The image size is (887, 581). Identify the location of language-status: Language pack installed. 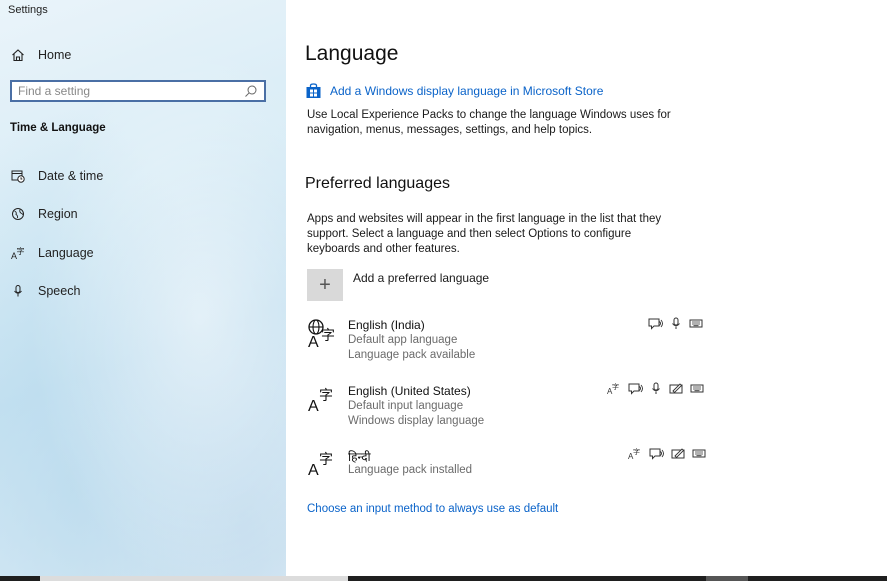
(410, 470).